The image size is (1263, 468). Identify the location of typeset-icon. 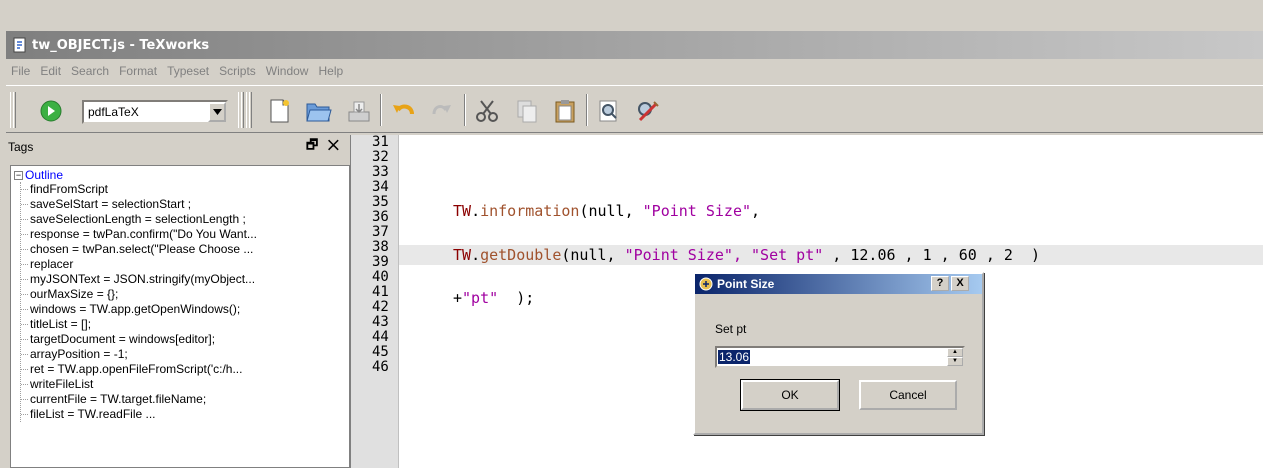
(51, 111).